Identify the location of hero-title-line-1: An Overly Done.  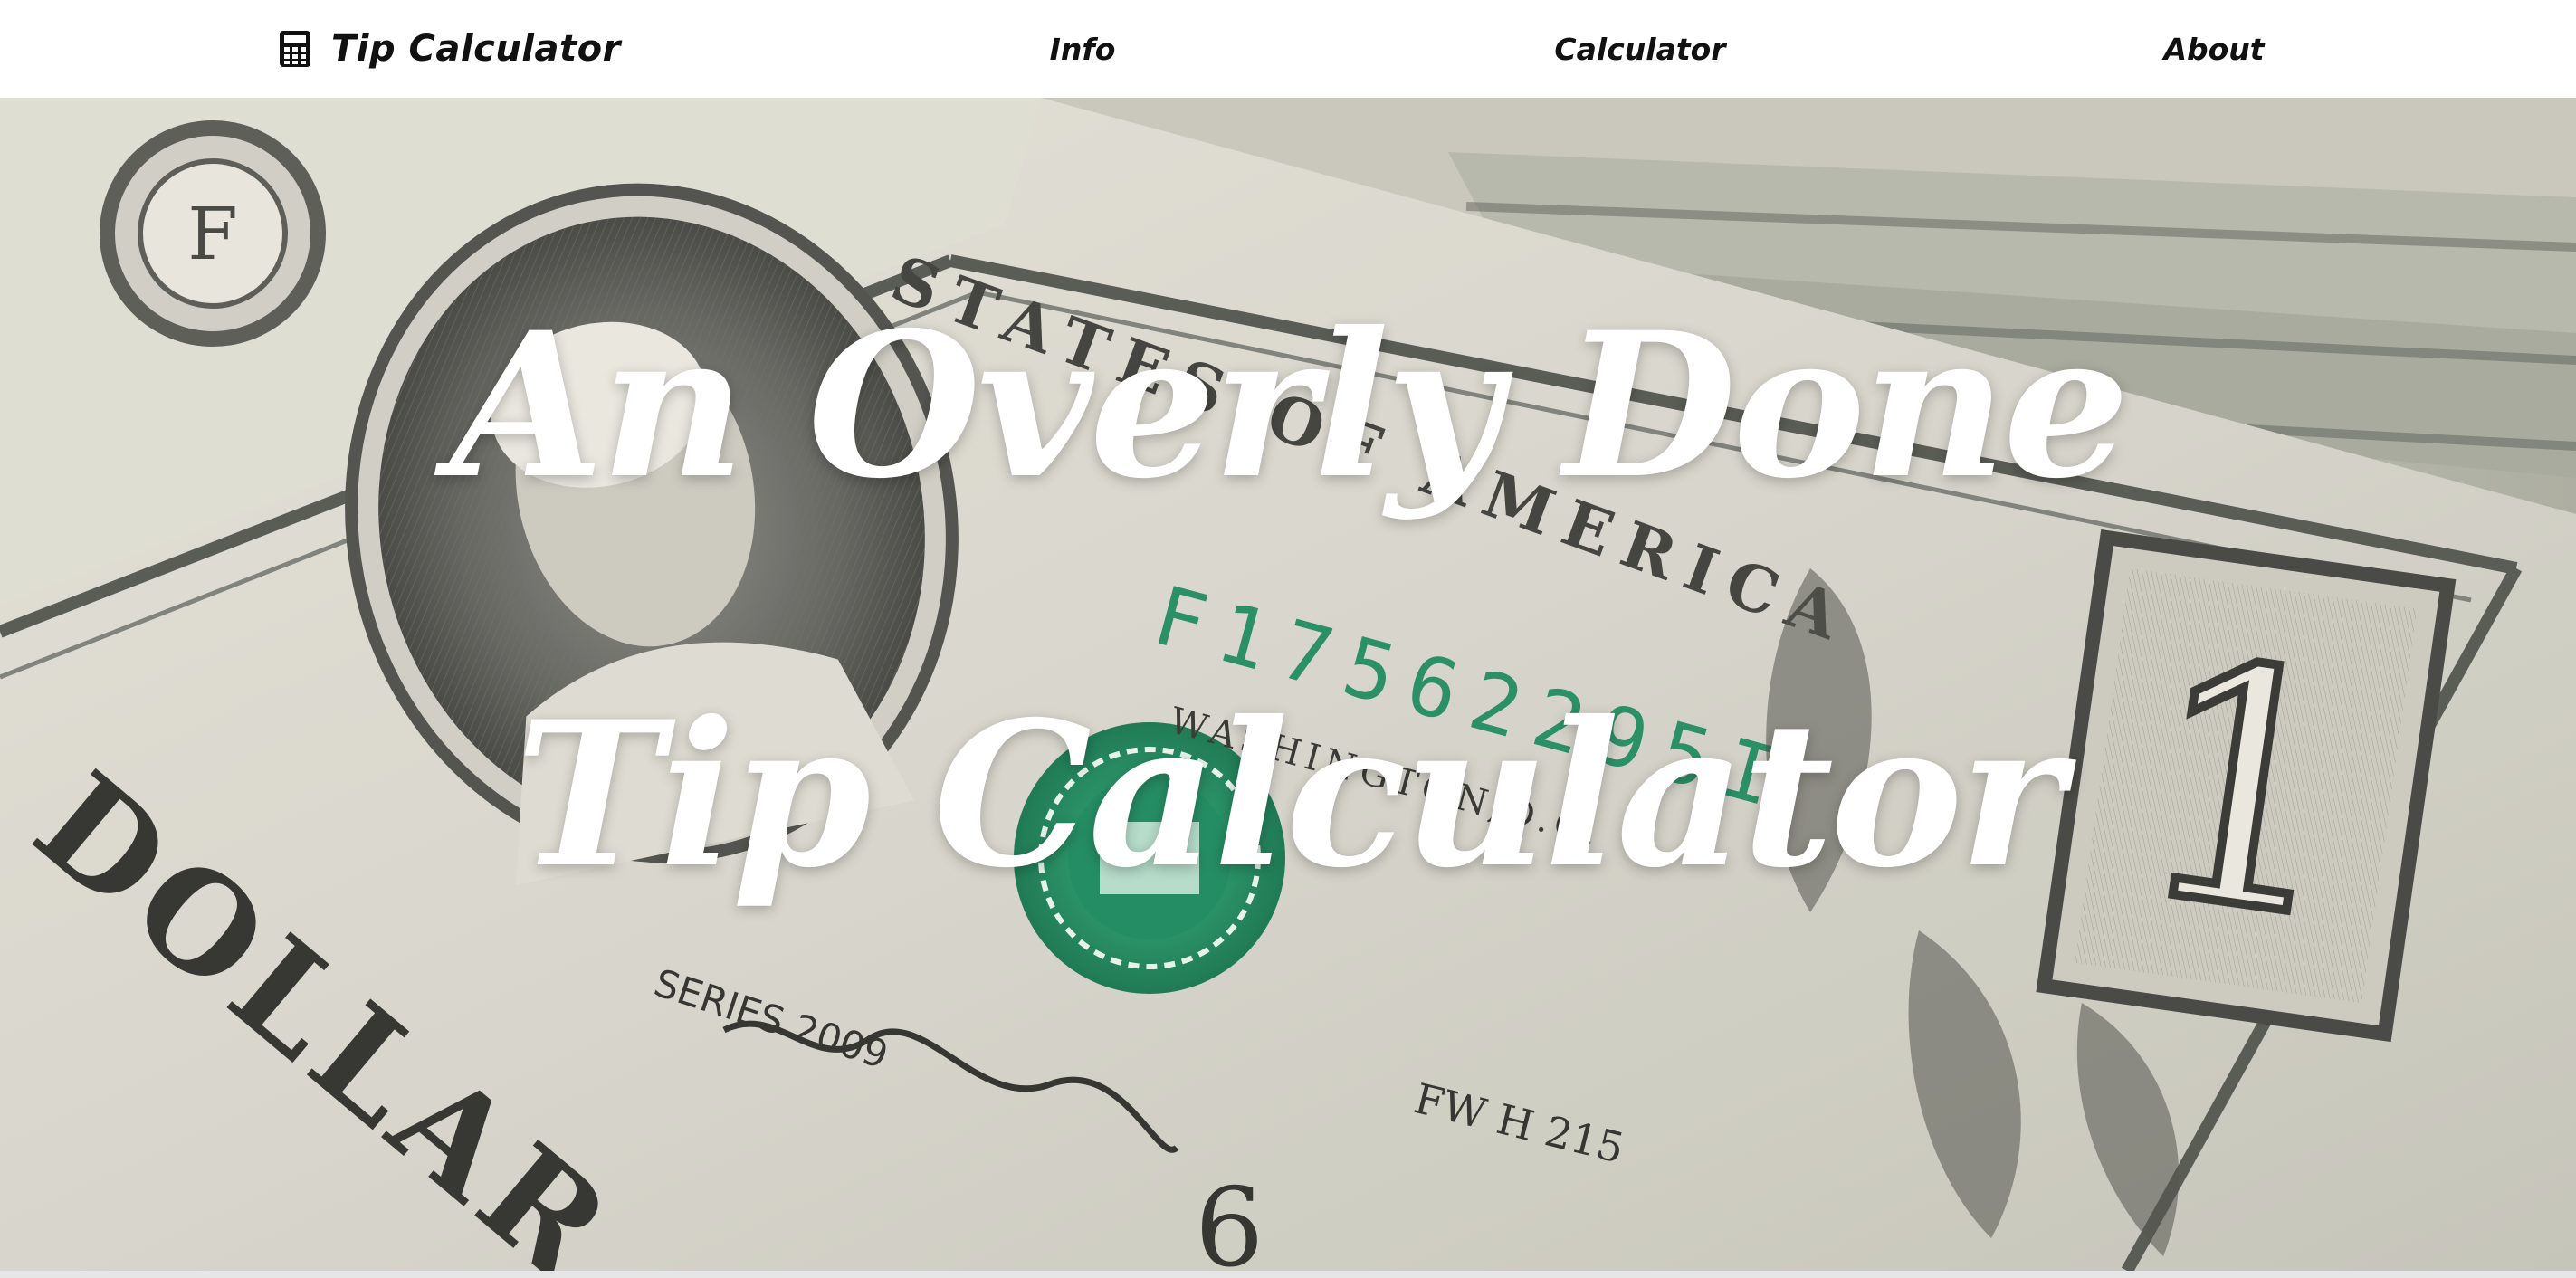
(1289, 405).